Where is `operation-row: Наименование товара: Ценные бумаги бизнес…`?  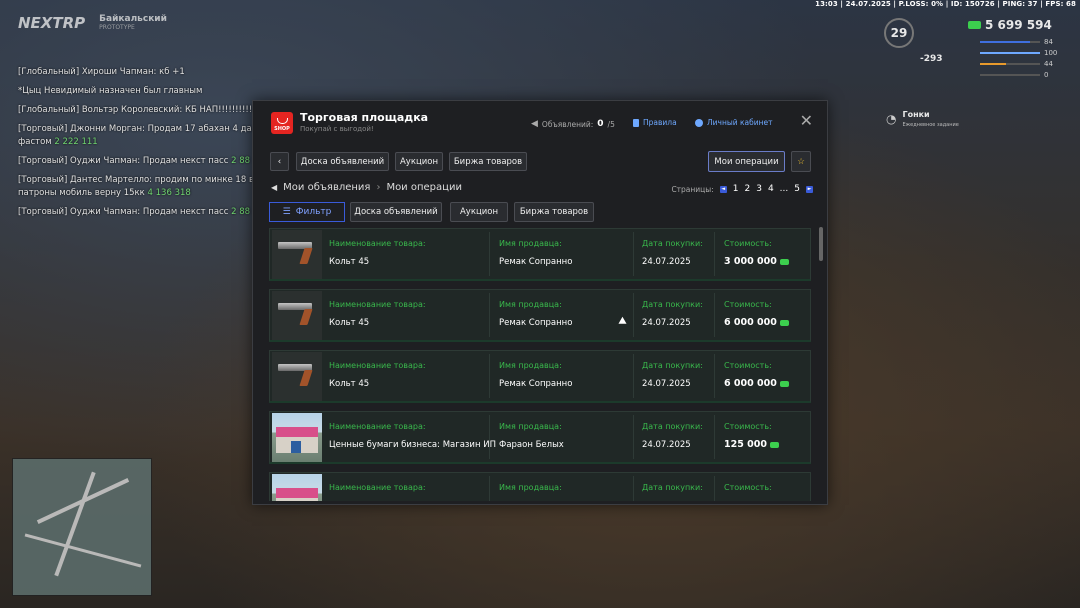
operation-row: Наименование товара: Ценные бумаги бизнес… is located at coordinates (540, 437).